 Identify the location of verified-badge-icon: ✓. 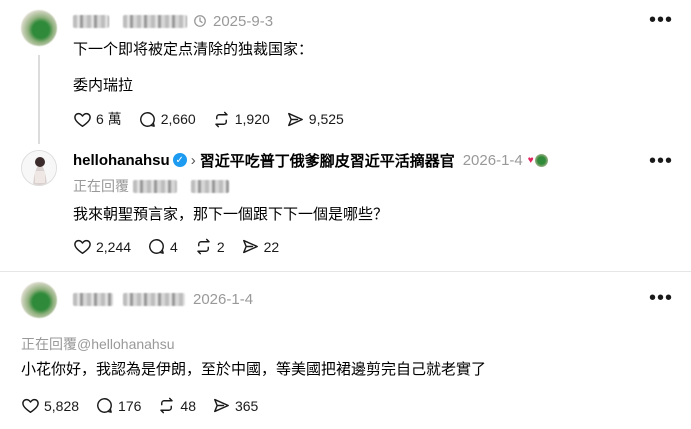
(179, 160).